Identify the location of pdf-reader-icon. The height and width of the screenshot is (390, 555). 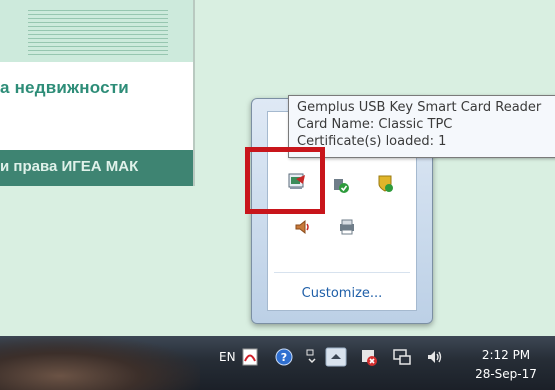
(250, 357).